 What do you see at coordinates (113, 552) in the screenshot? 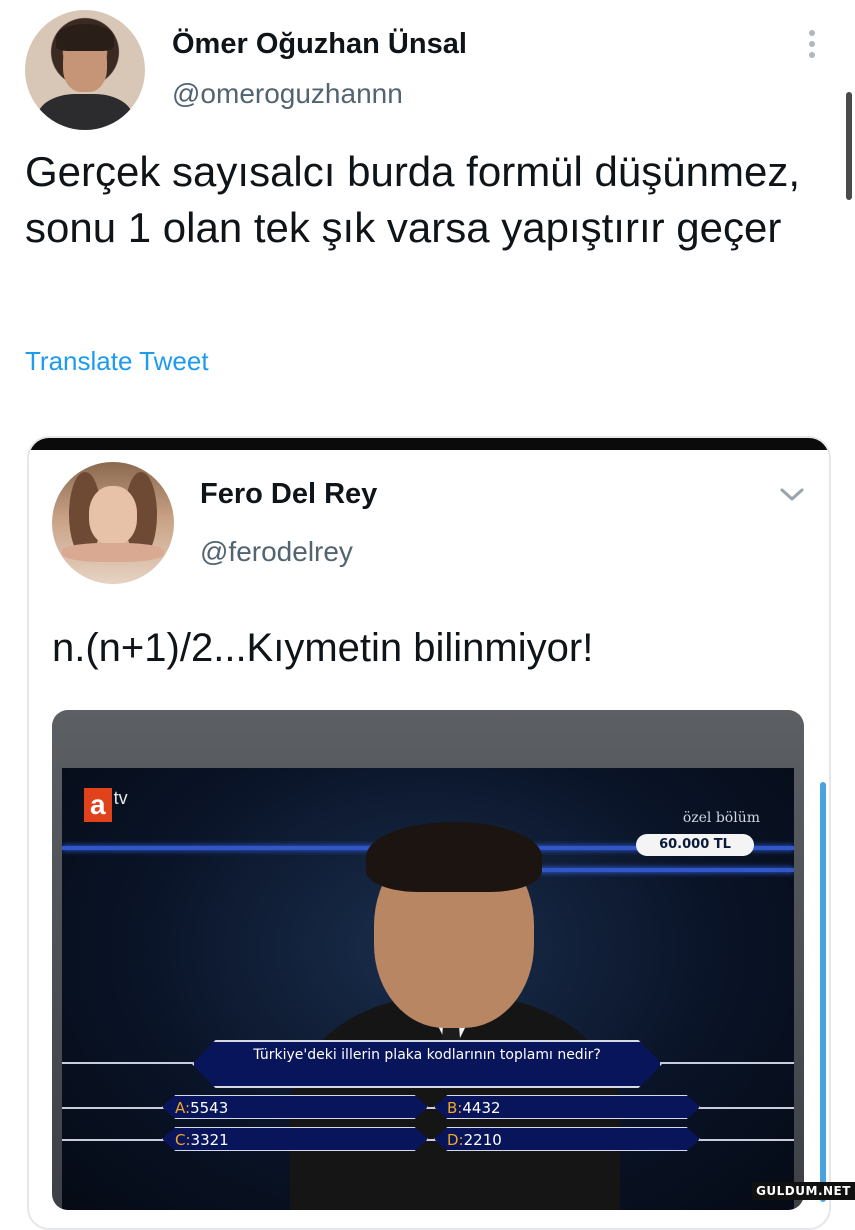
I see `avatar-arm-shape` at bounding box center [113, 552].